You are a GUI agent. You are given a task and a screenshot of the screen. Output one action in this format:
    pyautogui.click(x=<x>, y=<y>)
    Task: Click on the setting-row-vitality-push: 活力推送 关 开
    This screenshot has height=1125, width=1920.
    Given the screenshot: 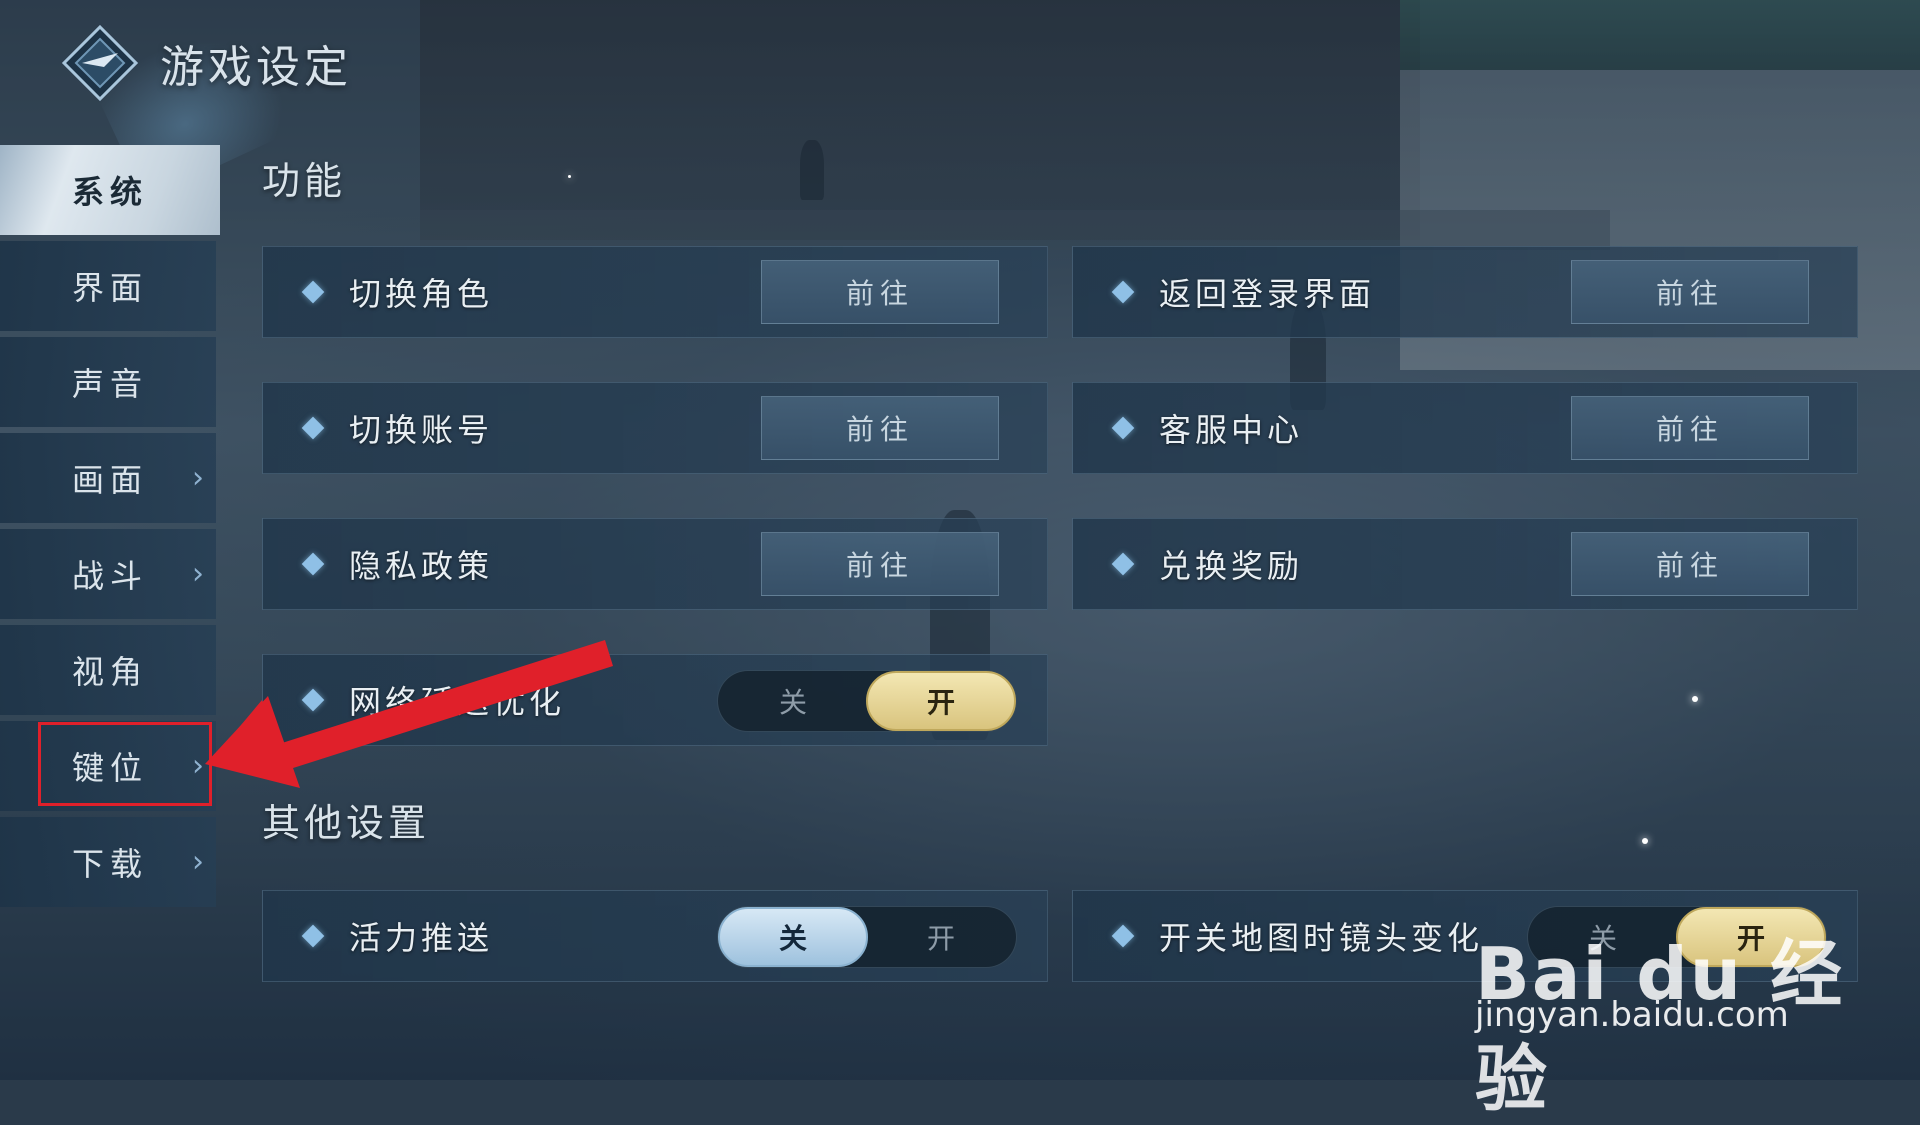 What is the action you would take?
    pyautogui.click(x=655, y=936)
    